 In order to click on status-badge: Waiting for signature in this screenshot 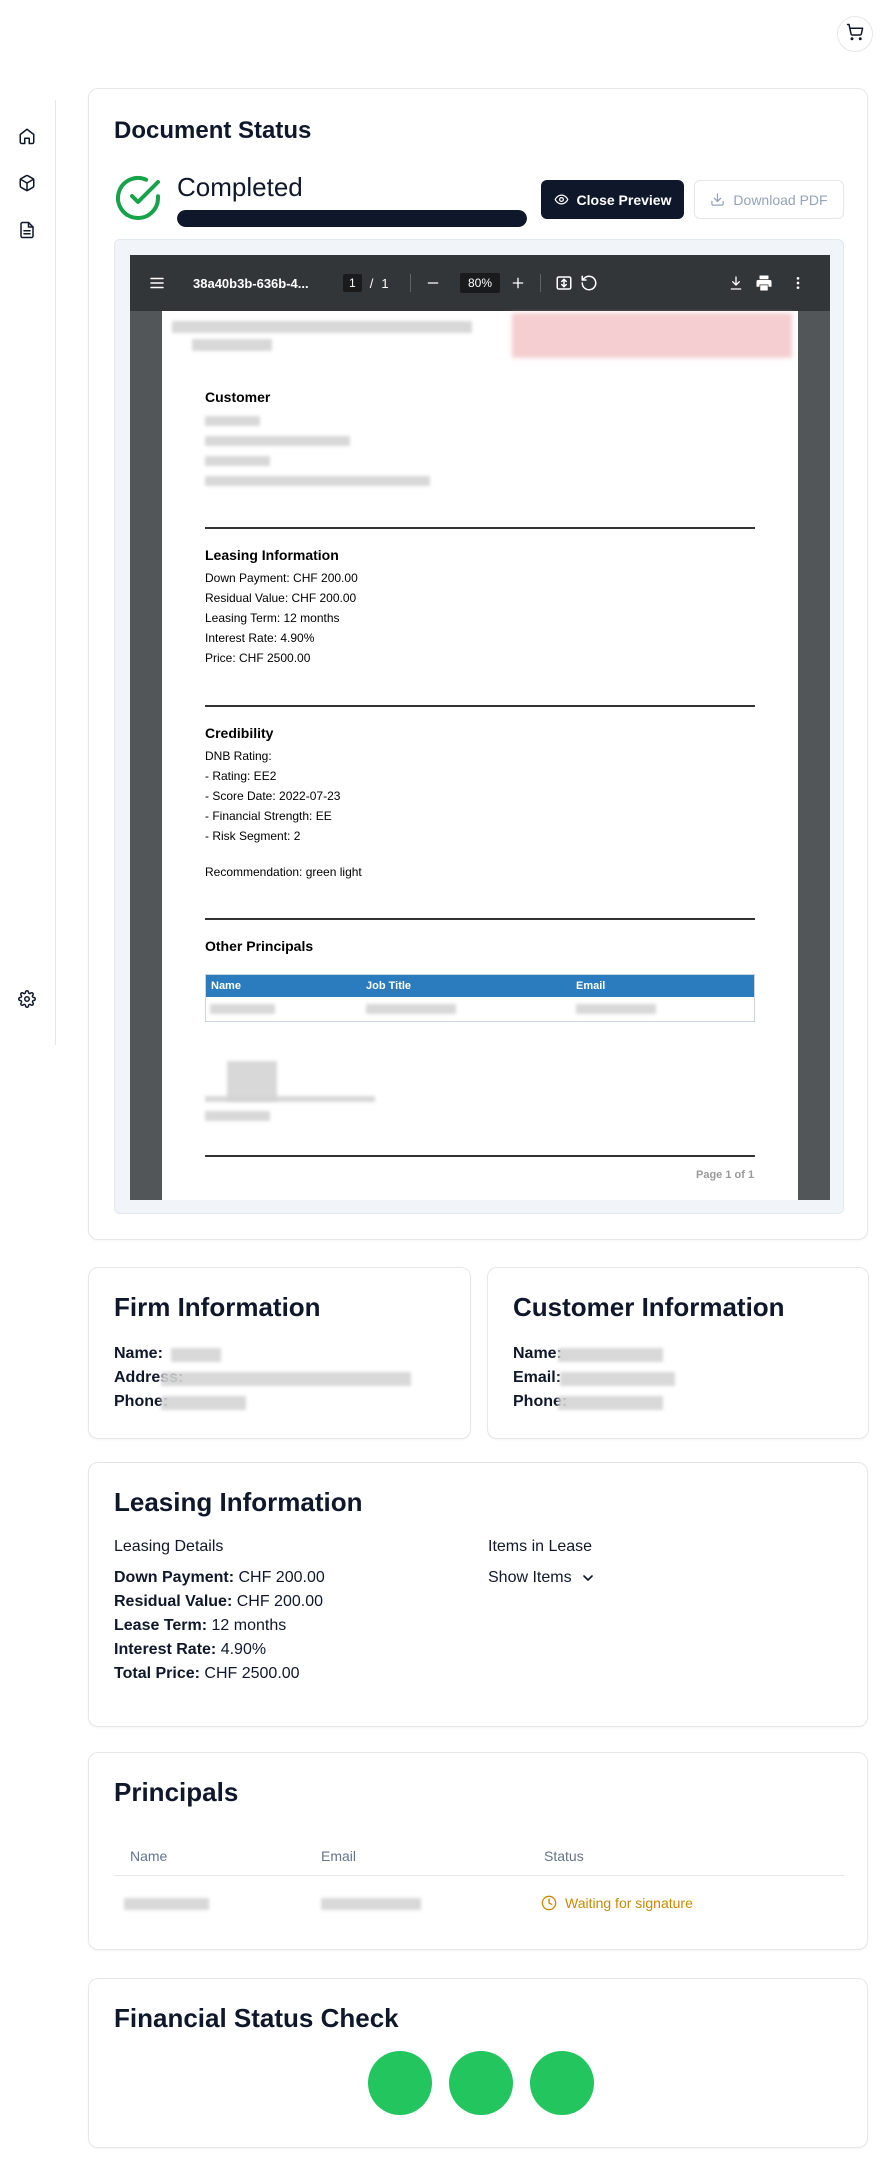, I will do `click(617, 1903)`.